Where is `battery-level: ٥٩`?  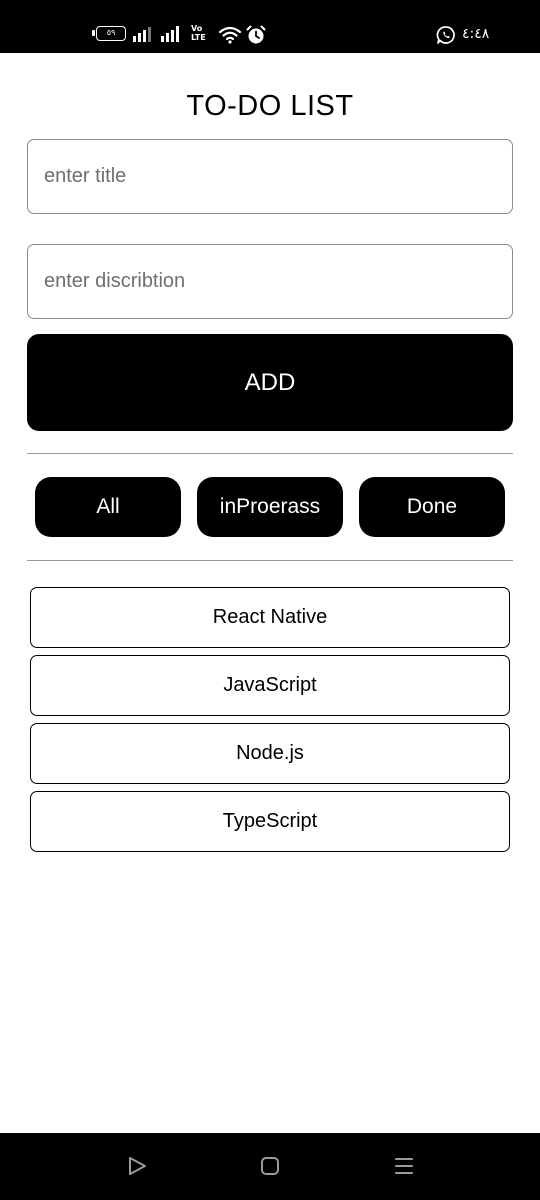 battery-level: ٥٩ is located at coordinates (111, 32).